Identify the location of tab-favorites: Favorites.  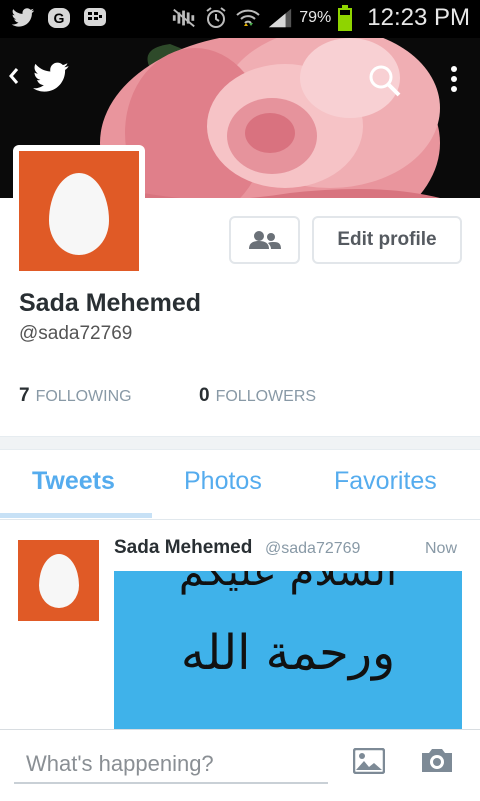
(385, 481).